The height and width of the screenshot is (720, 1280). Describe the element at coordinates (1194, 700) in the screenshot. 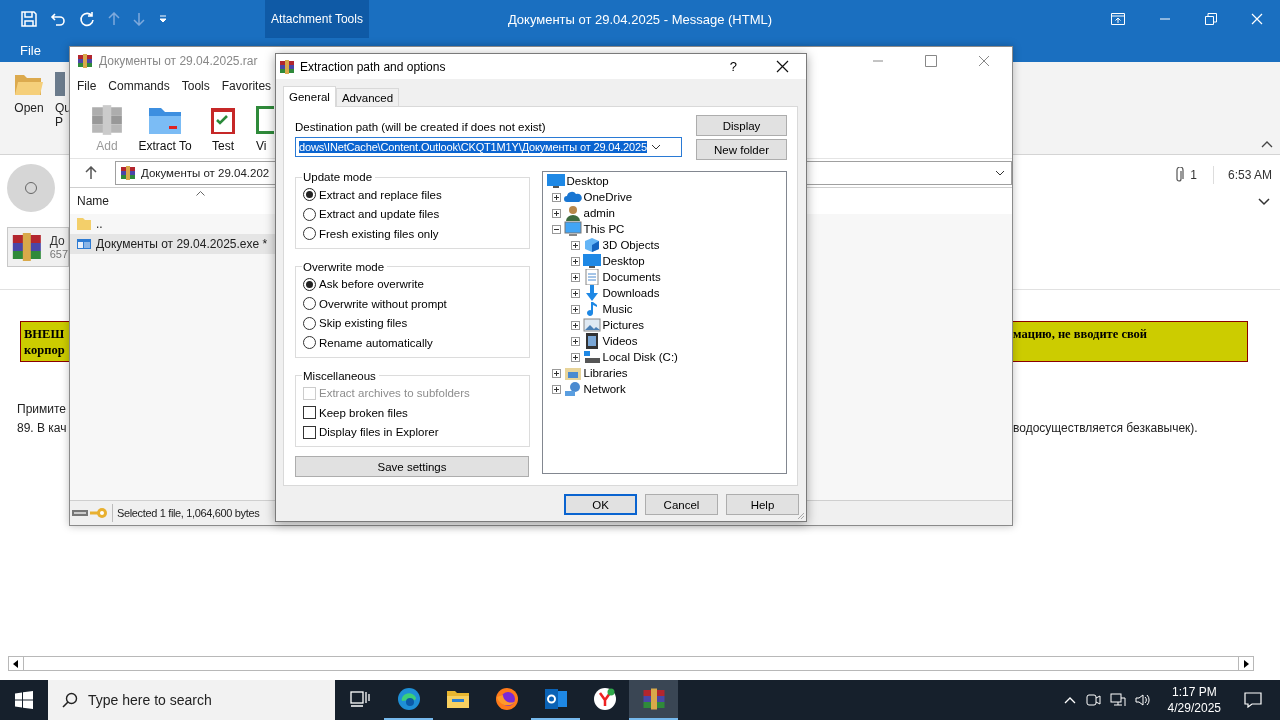

I see `clock: 1:17 PM 4/29/2025` at that location.